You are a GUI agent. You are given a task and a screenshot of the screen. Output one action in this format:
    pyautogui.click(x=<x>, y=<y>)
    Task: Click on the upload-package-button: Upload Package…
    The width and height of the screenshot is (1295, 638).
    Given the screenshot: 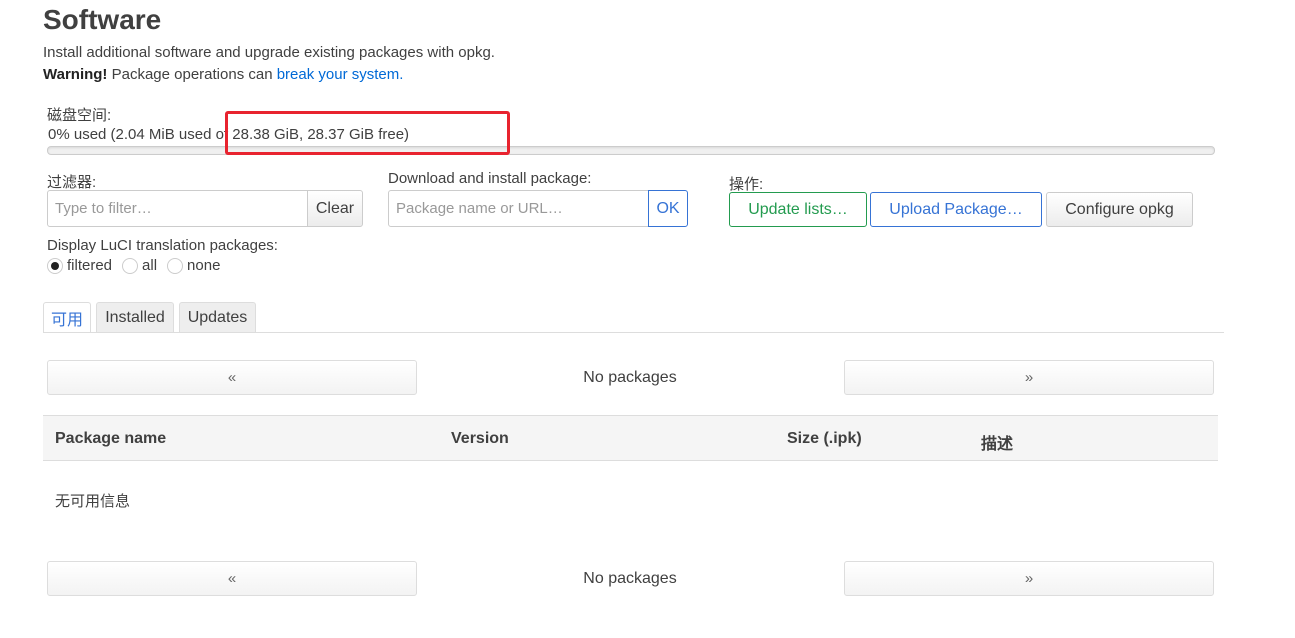 What is the action you would take?
    pyautogui.click(x=956, y=209)
    